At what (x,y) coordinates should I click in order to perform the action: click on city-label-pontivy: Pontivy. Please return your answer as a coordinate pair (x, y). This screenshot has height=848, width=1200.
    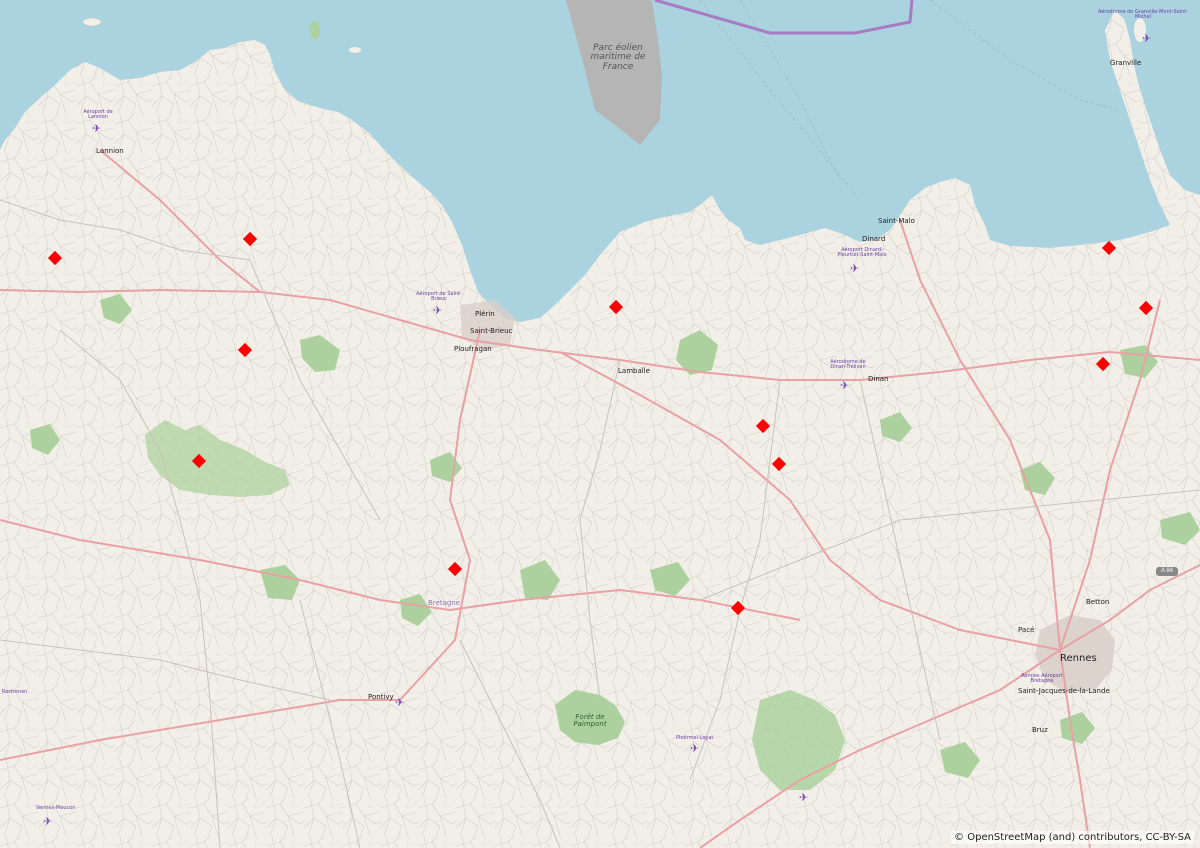
    Looking at the image, I should click on (381, 697).